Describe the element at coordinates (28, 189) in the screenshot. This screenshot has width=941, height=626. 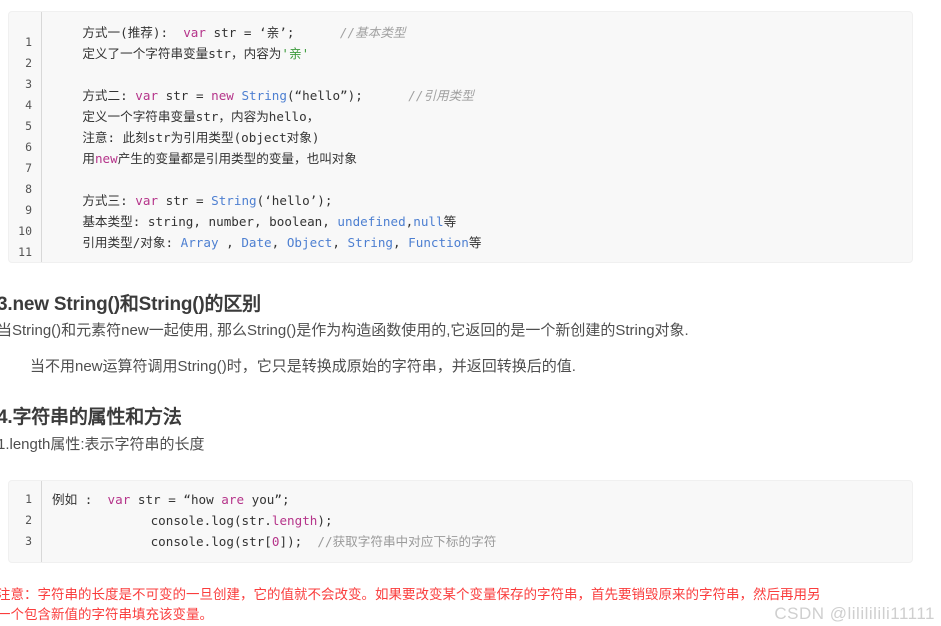
I see `line-number: 8` at that location.